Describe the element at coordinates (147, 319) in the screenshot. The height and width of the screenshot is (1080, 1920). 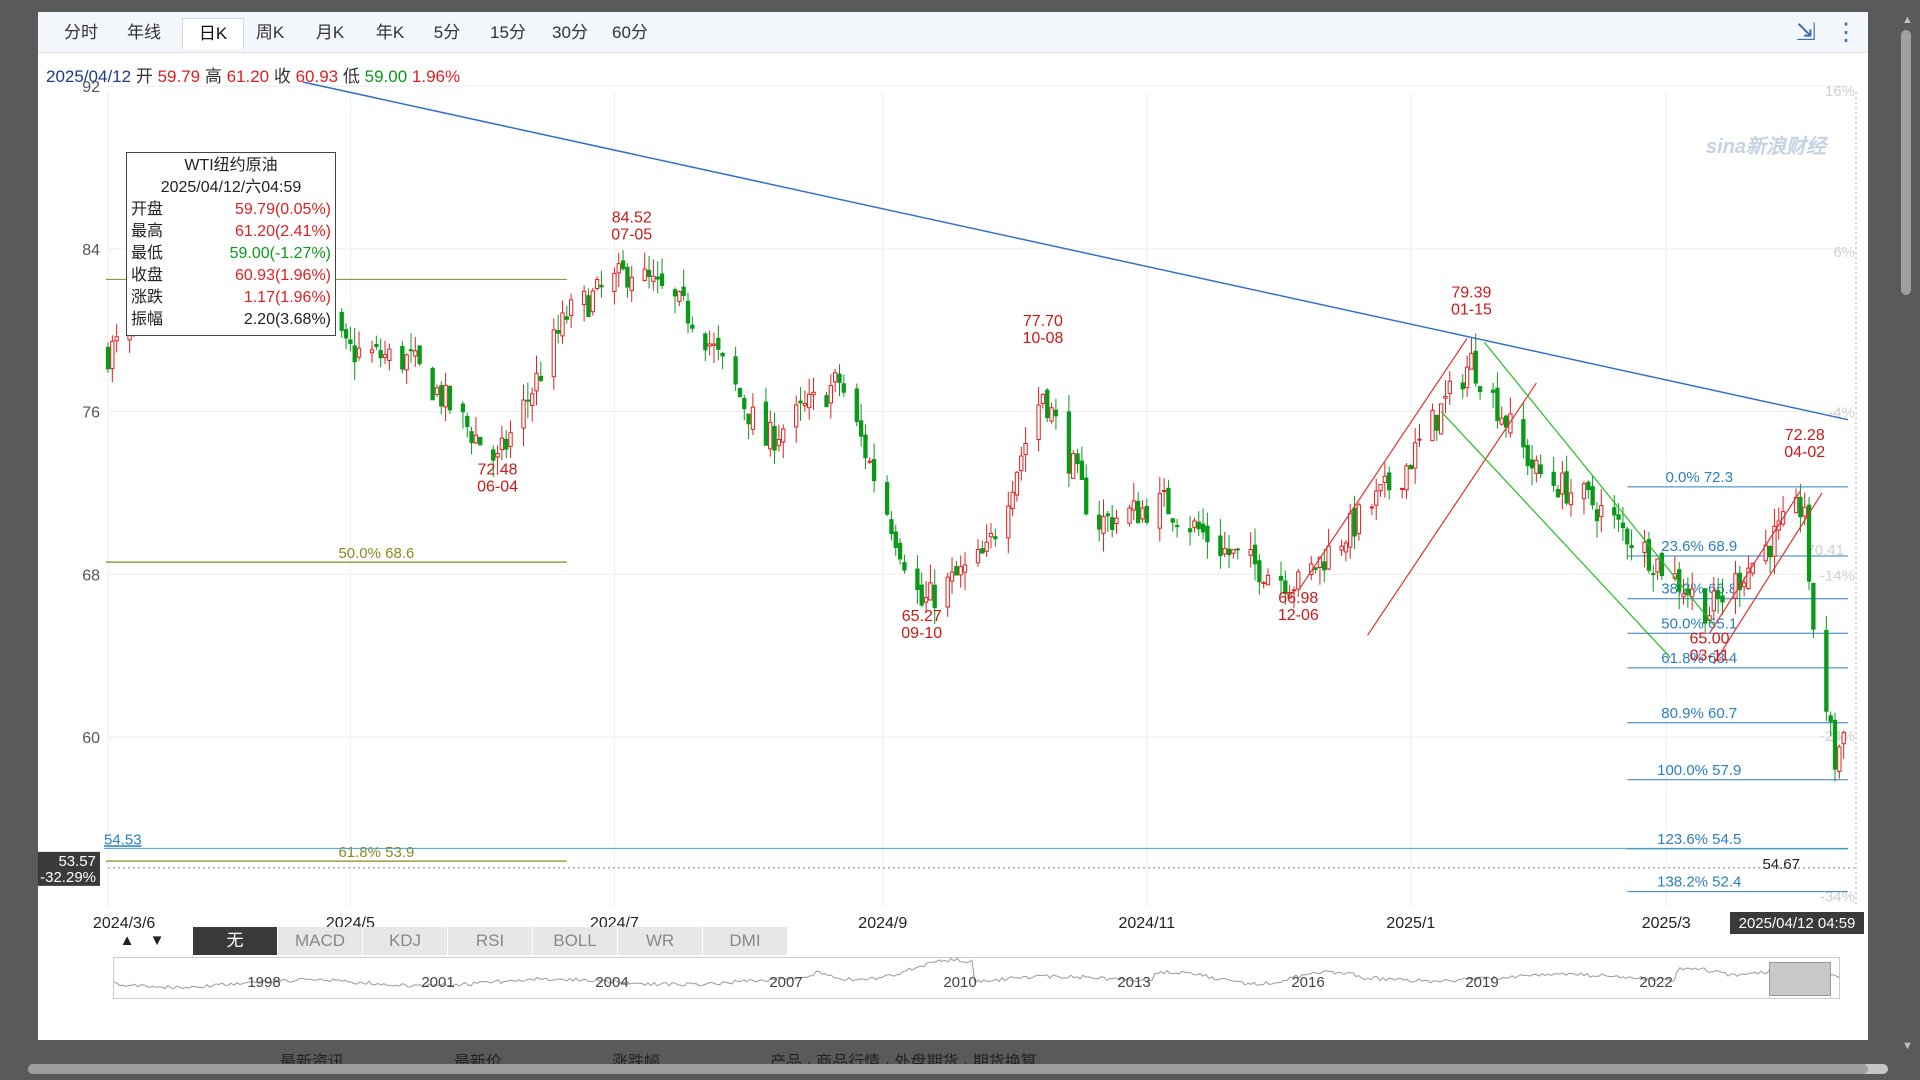
I see `tooltip-row-label: 振幅` at that location.